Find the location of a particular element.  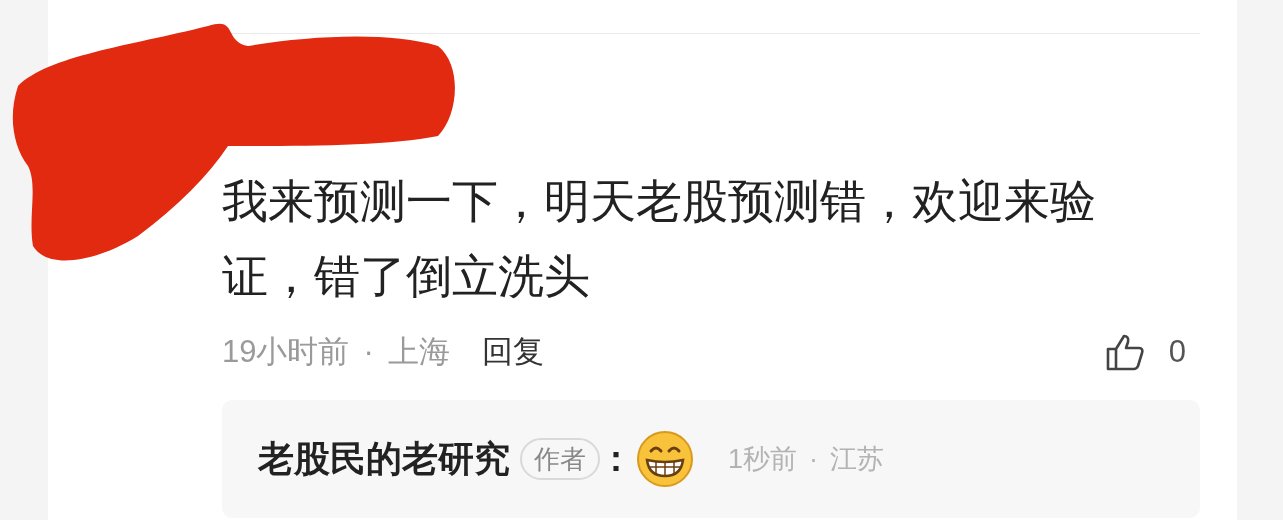

comment-time: 19小时前 is located at coordinates (286, 351).